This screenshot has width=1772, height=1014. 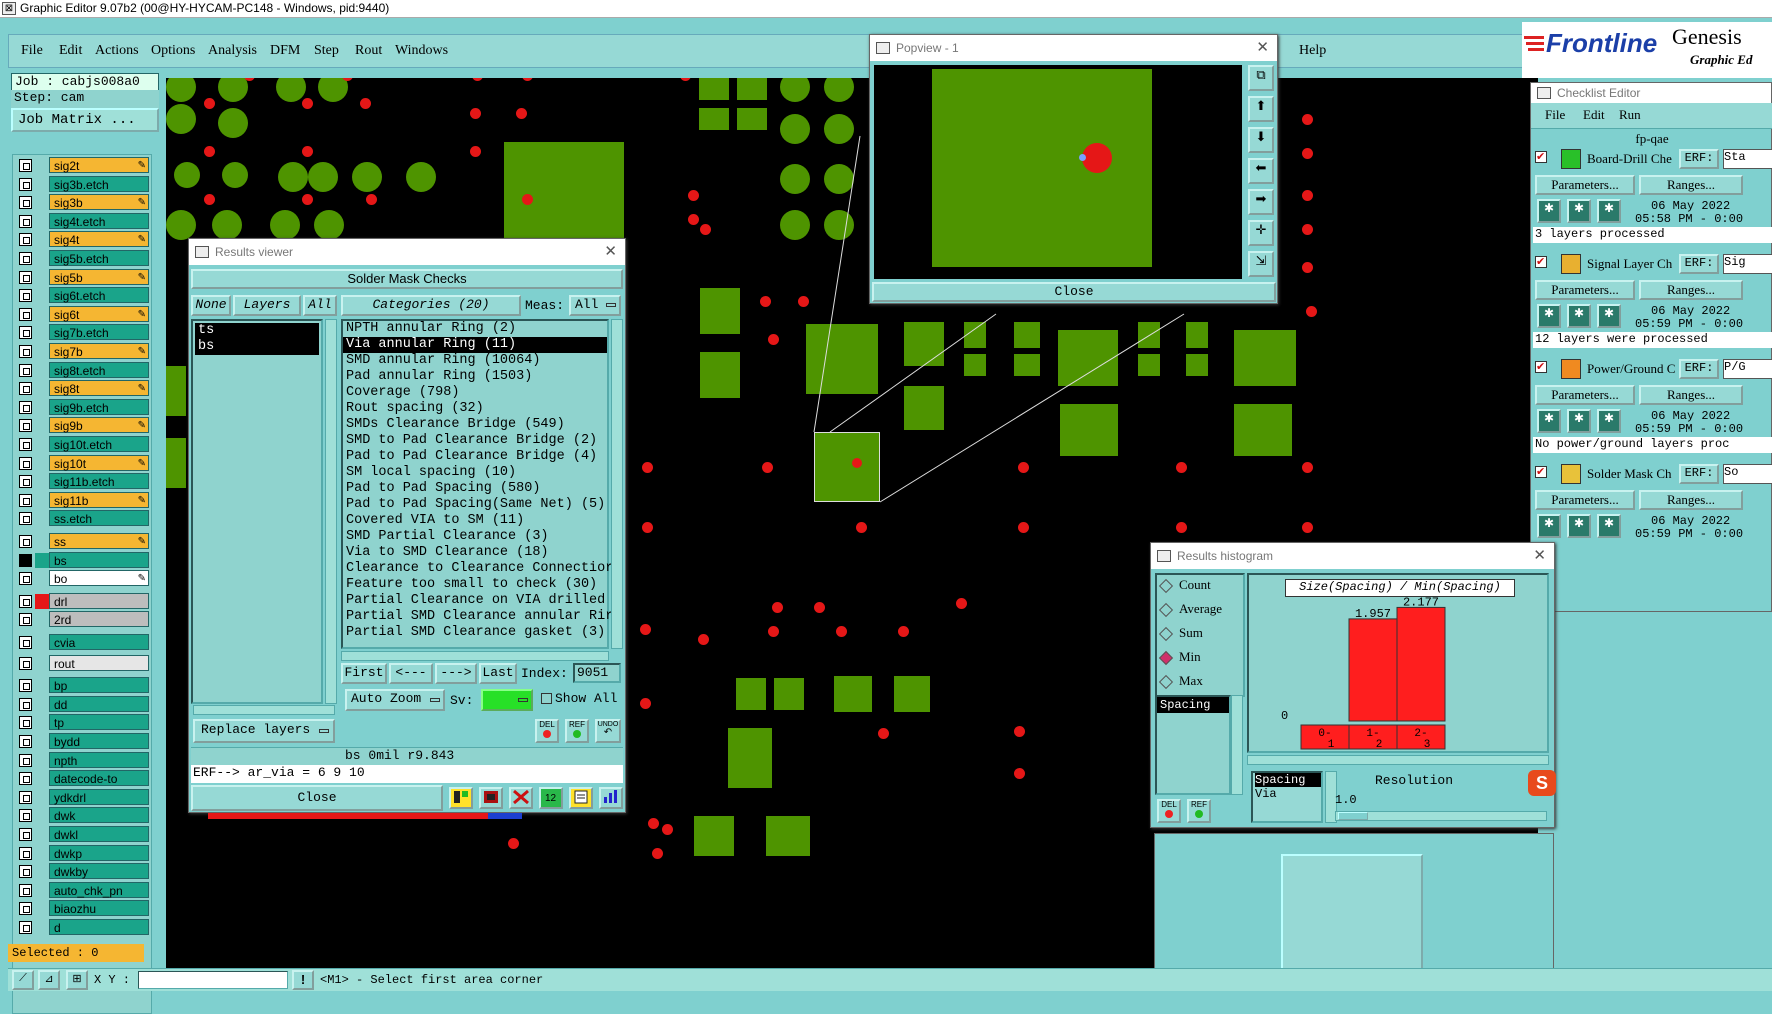 I want to click on menu-file: File, so click(x=32, y=51).